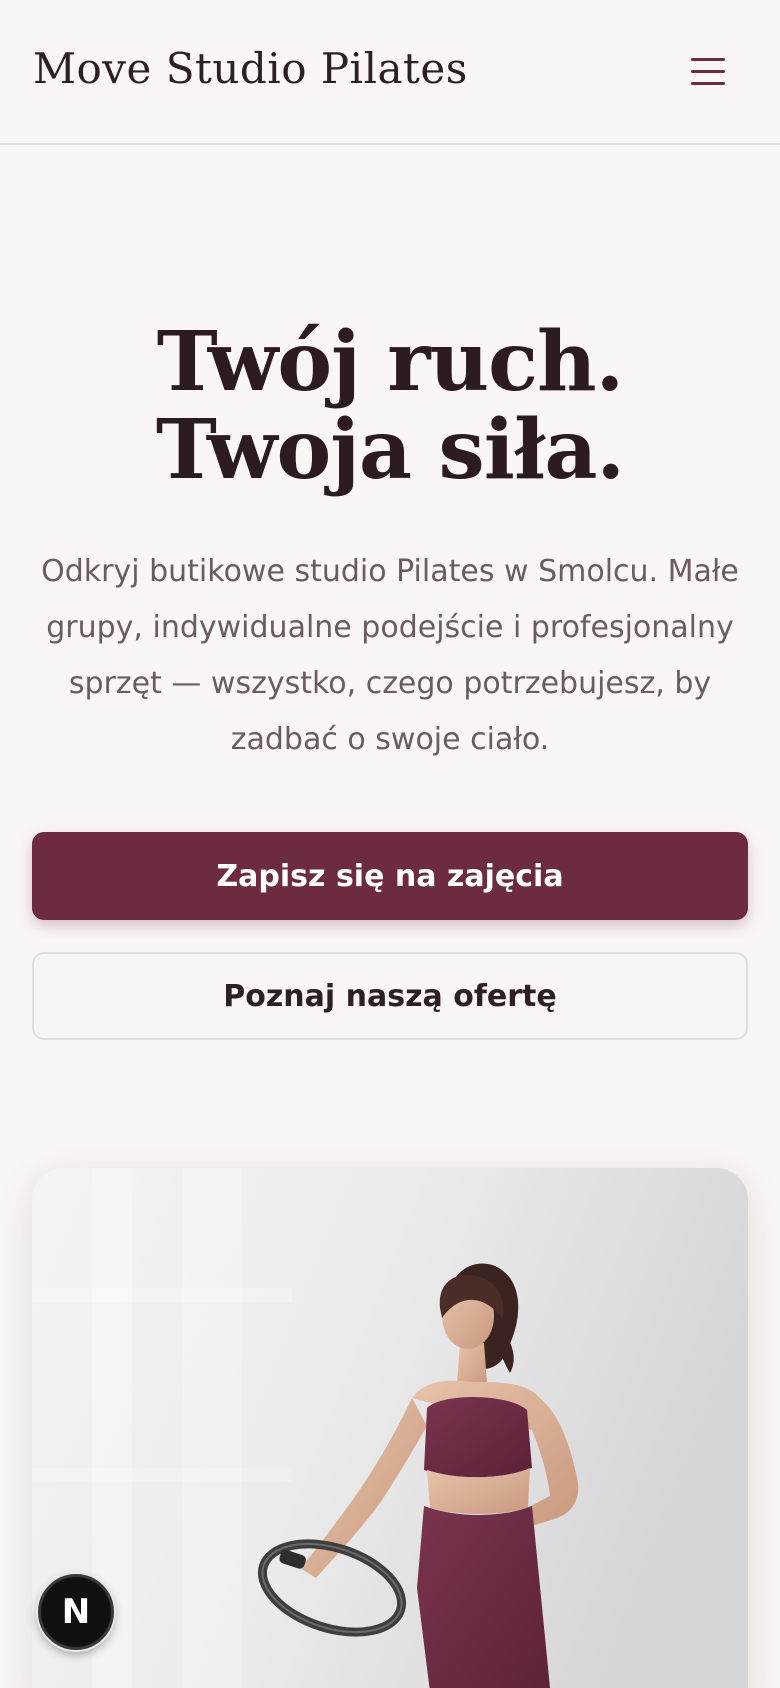  What do you see at coordinates (390, 996) in the screenshot?
I see `offer-button: Poznaj naszą ofertę` at bounding box center [390, 996].